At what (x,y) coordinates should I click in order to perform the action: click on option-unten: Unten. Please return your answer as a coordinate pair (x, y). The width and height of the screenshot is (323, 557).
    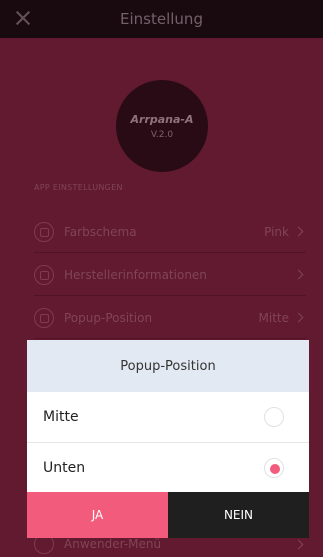
    Looking at the image, I should click on (168, 467).